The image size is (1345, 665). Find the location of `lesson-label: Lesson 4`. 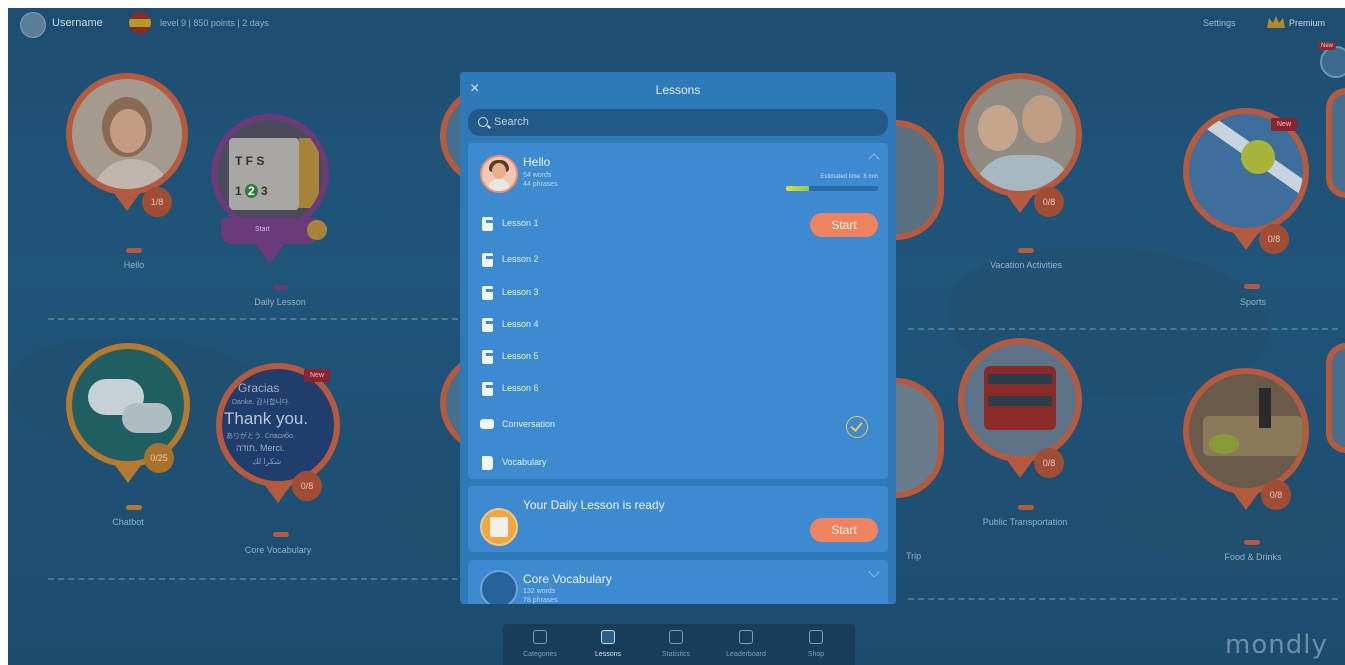

lesson-label: Lesson 4 is located at coordinates (520, 324).